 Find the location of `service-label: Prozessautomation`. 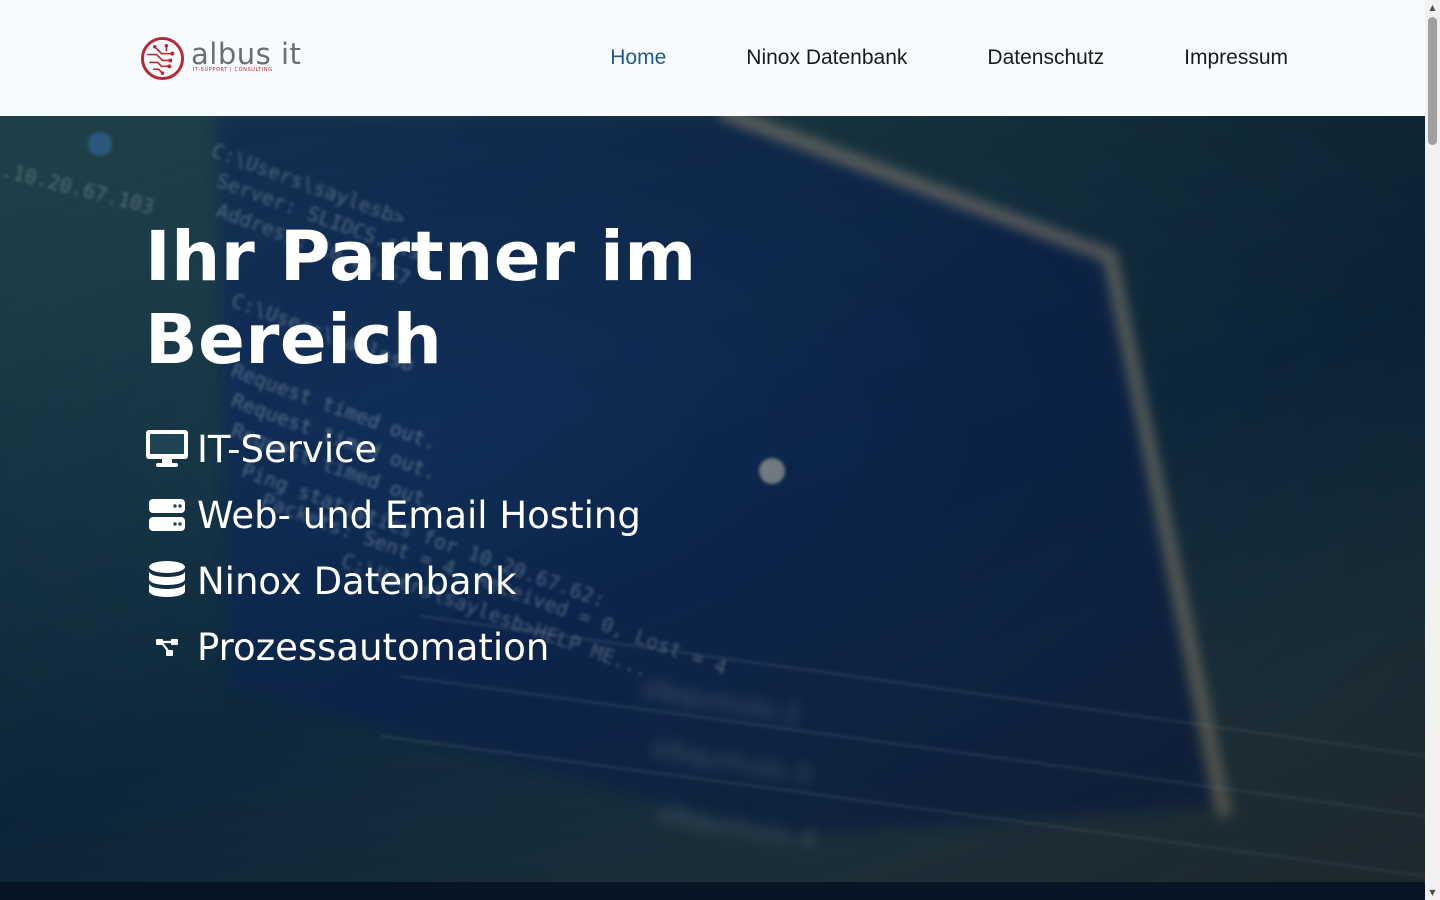

service-label: Prozessautomation is located at coordinates (373, 647).